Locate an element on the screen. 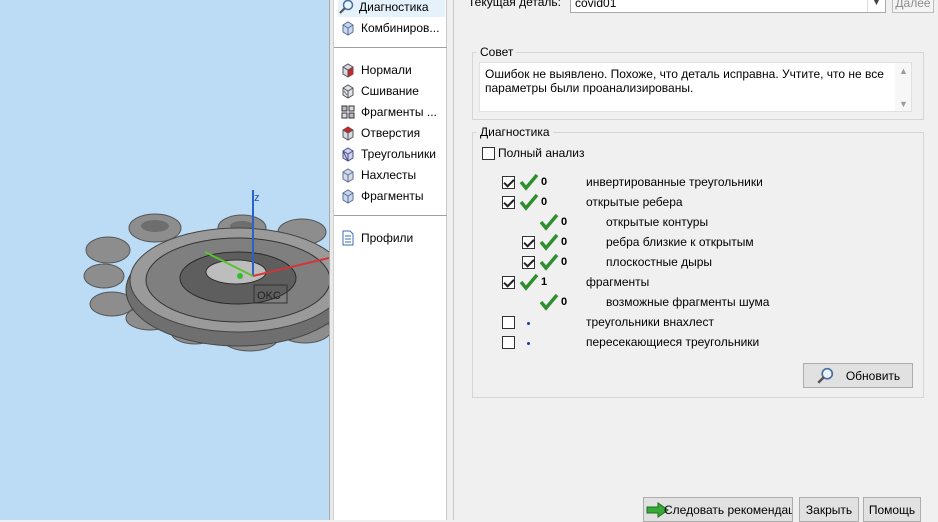  noise-shells-count: 0 is located at coordinates (564, 302).